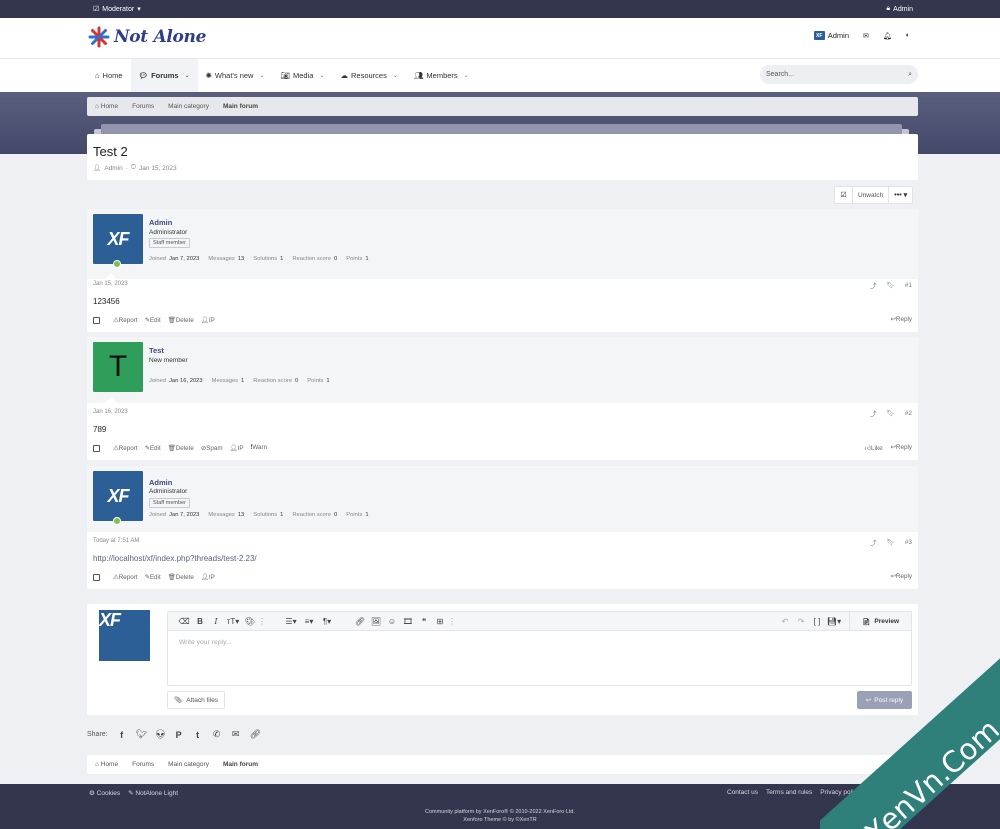 The image size is (1000, 829). Describe the element at coordinates (327, 621) in the screenshot. I see `paragraph-icon: ¶▾` at that location.